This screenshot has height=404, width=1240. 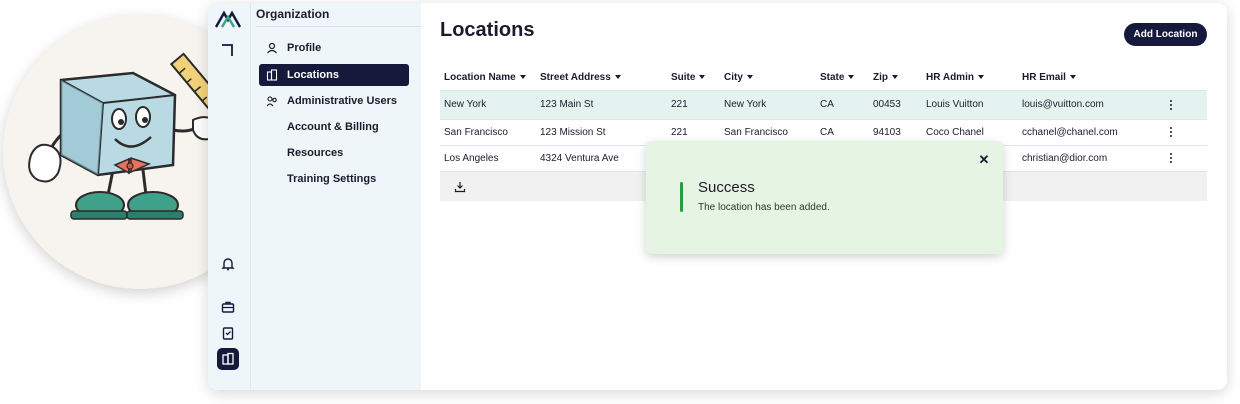 What do you see at coordinates (984, 160) in the screenshot?
I see `close-icon: ✕` at bounding box center [984, 160].